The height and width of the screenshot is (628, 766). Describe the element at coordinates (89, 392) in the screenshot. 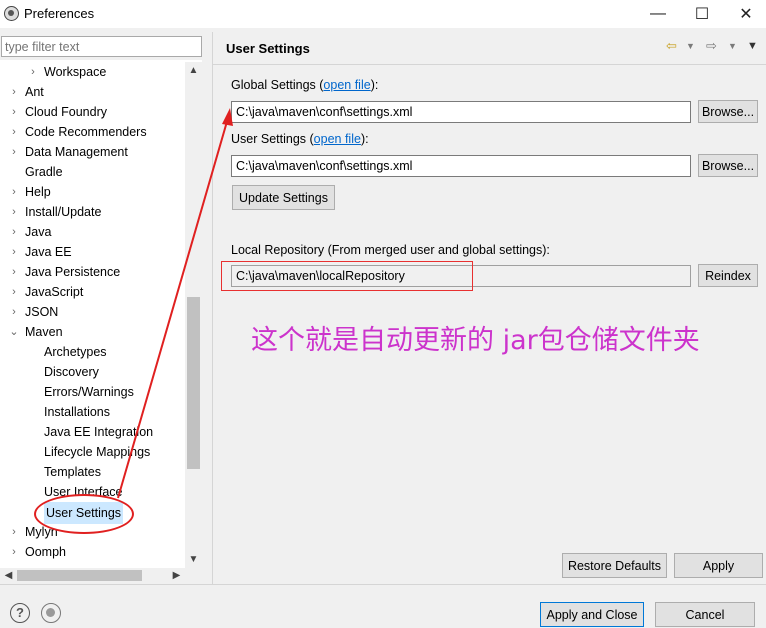

I see `tree-item-label: Errors/Warnings` at that location.